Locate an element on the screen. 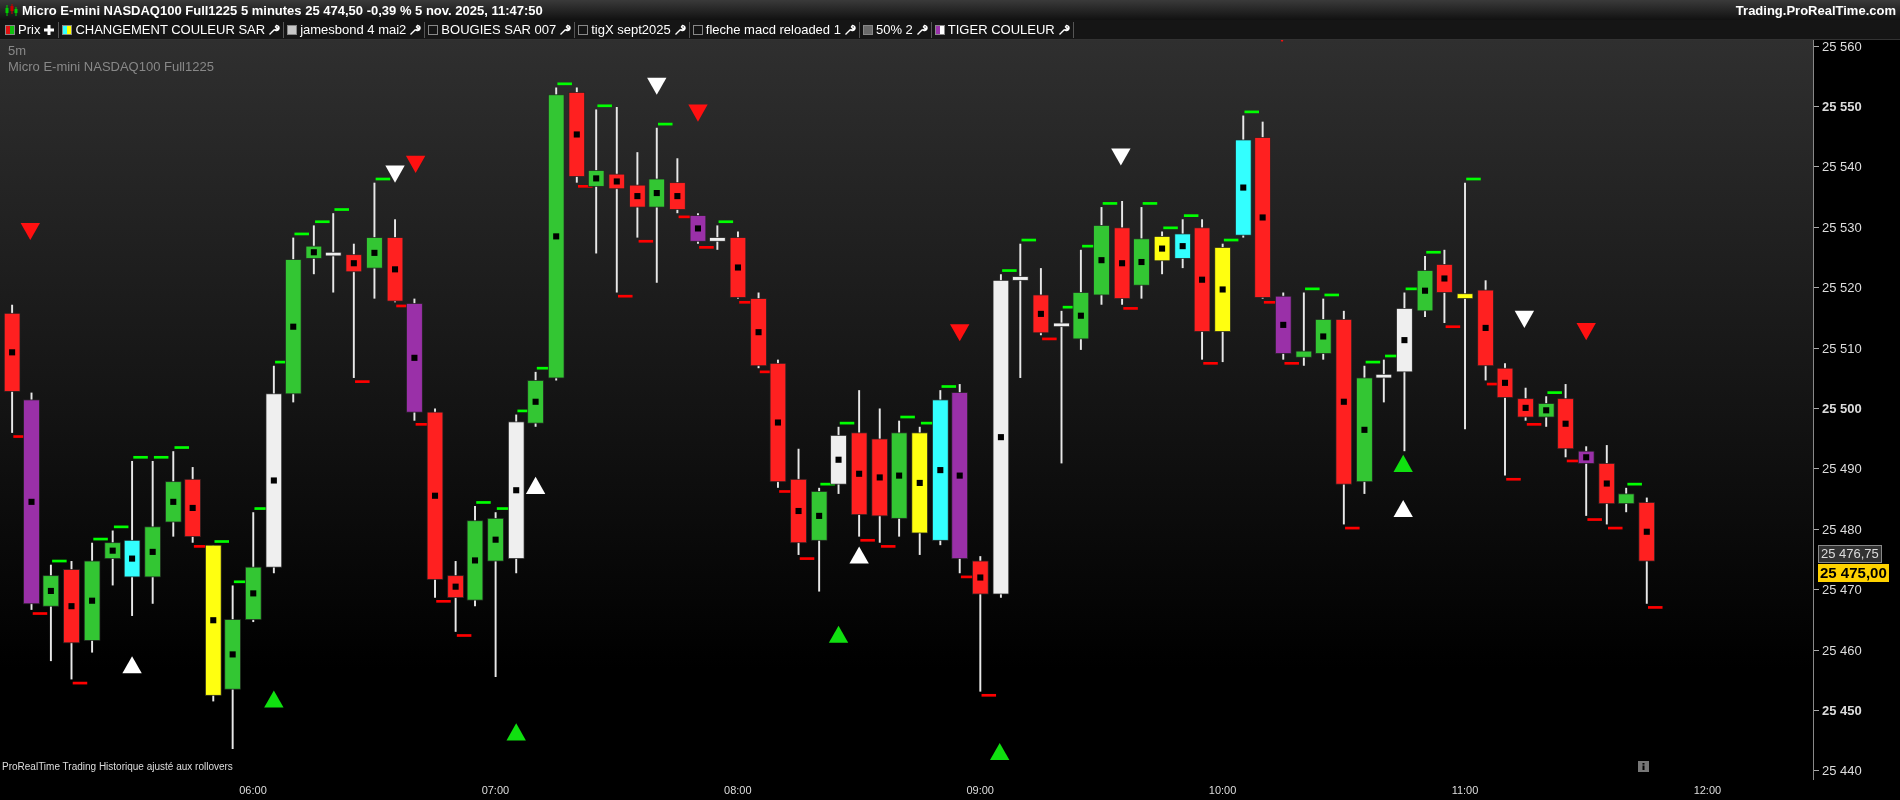 Image resolution: width=1900 pixels, height=800 pixels. indicator-label: TIGER COULEUR is located at coordinates (1001, 29).